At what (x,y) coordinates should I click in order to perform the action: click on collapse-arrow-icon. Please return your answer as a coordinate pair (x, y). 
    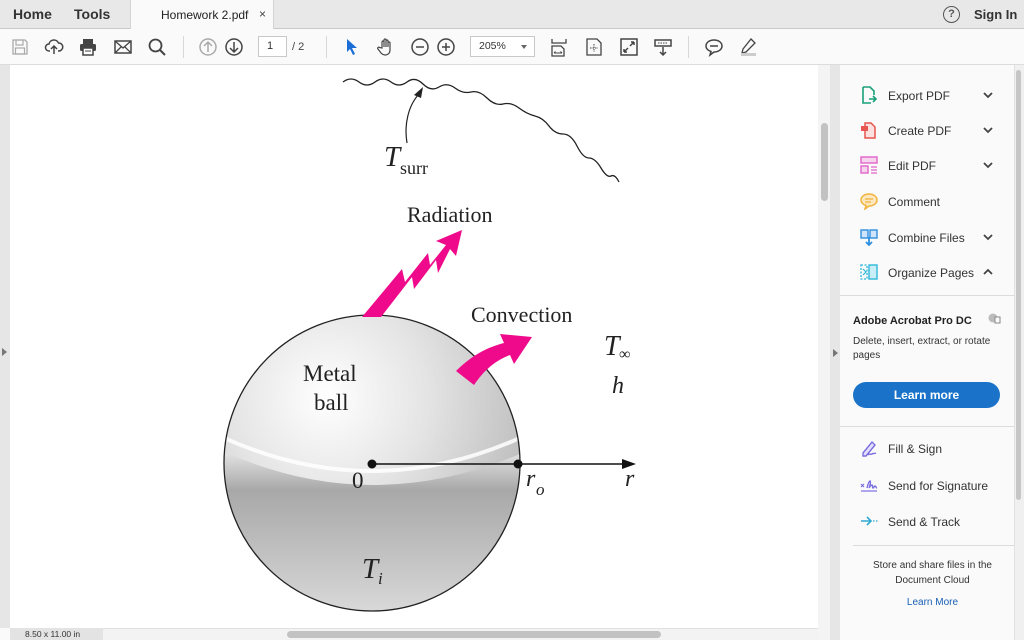
    Looking at the image, I should click on (835, 353).